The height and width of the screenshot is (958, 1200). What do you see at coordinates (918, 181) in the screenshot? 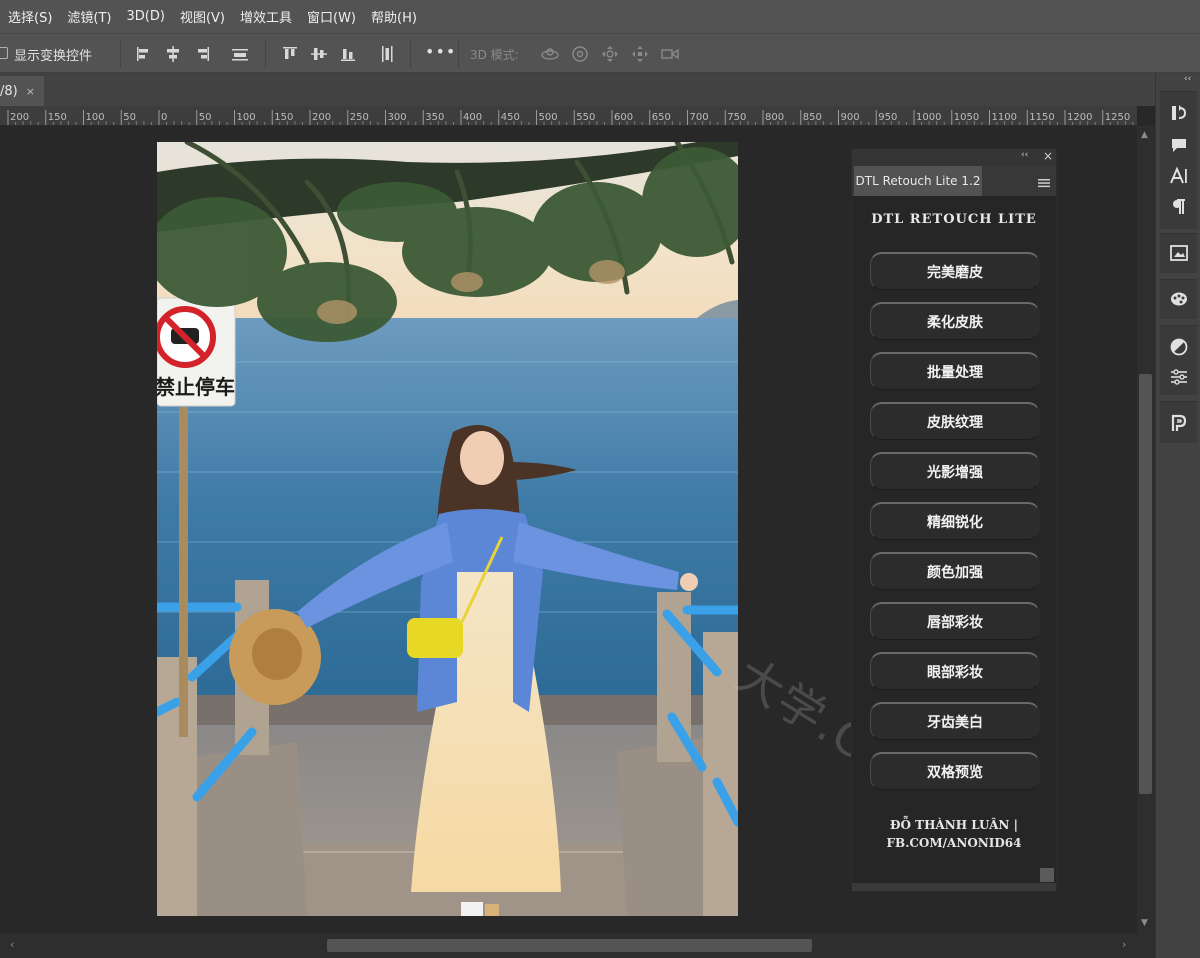
I see `panel-tab: DTL Retouch Lite 1.2` at bounding box center [918, 181].